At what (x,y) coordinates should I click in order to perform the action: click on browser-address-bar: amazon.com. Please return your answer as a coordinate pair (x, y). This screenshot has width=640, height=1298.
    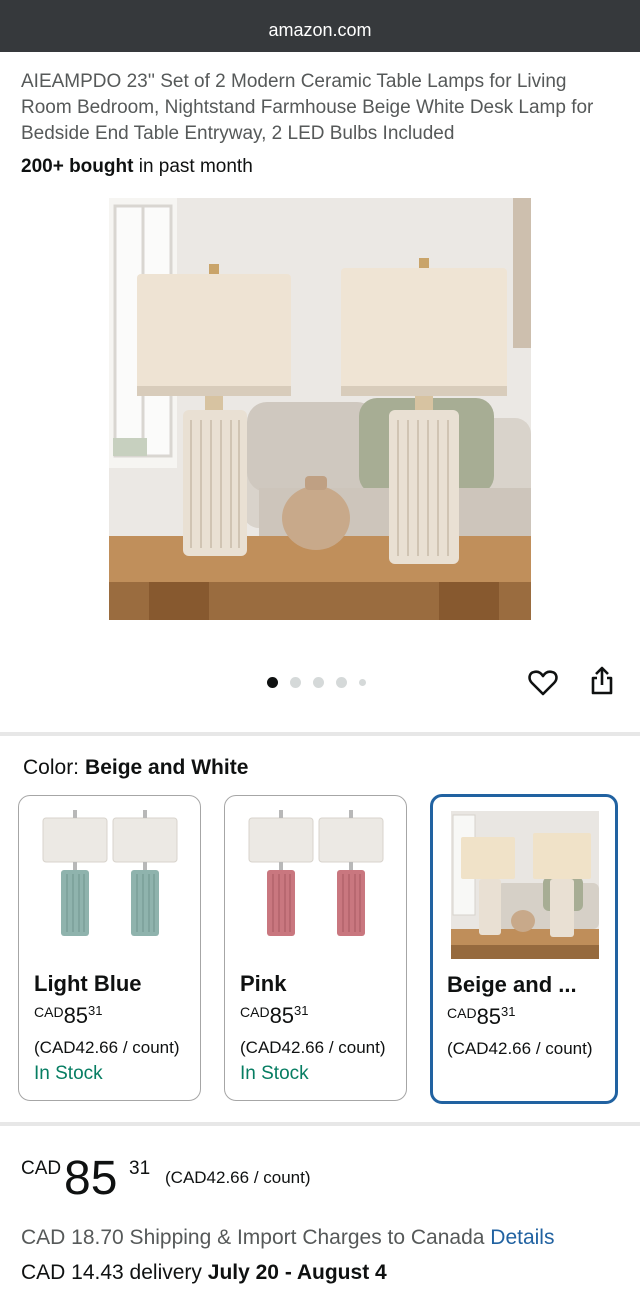
    Looking at the image, I should click on (320, 26).